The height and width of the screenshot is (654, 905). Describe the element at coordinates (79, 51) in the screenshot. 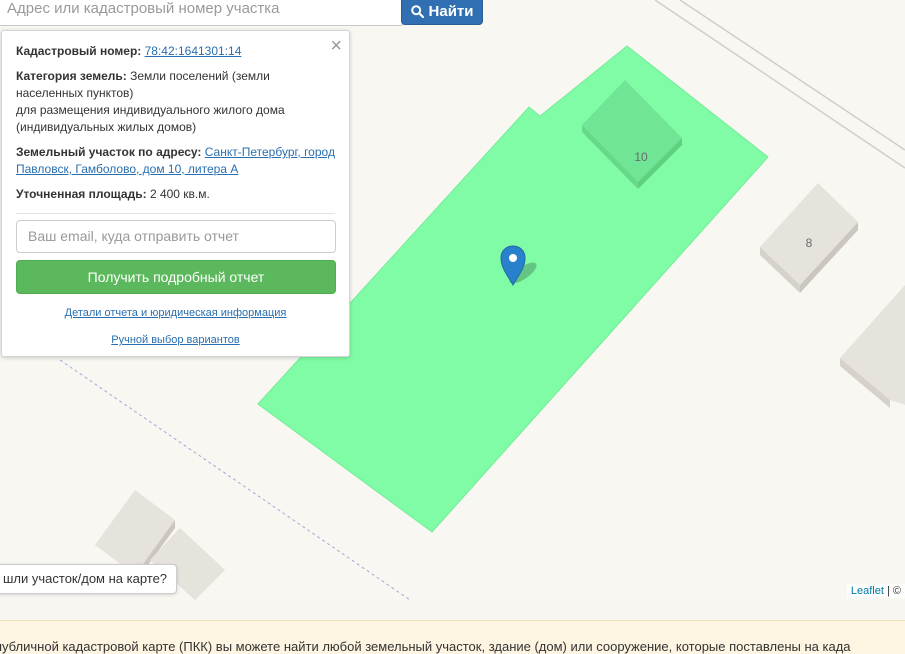

I see `cadastral-label: Кадастровый номер:` at that location.